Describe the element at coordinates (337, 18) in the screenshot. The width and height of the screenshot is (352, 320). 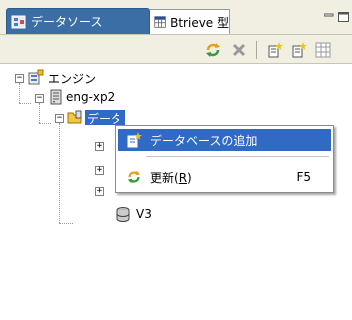
I see `window-controls` at that location.